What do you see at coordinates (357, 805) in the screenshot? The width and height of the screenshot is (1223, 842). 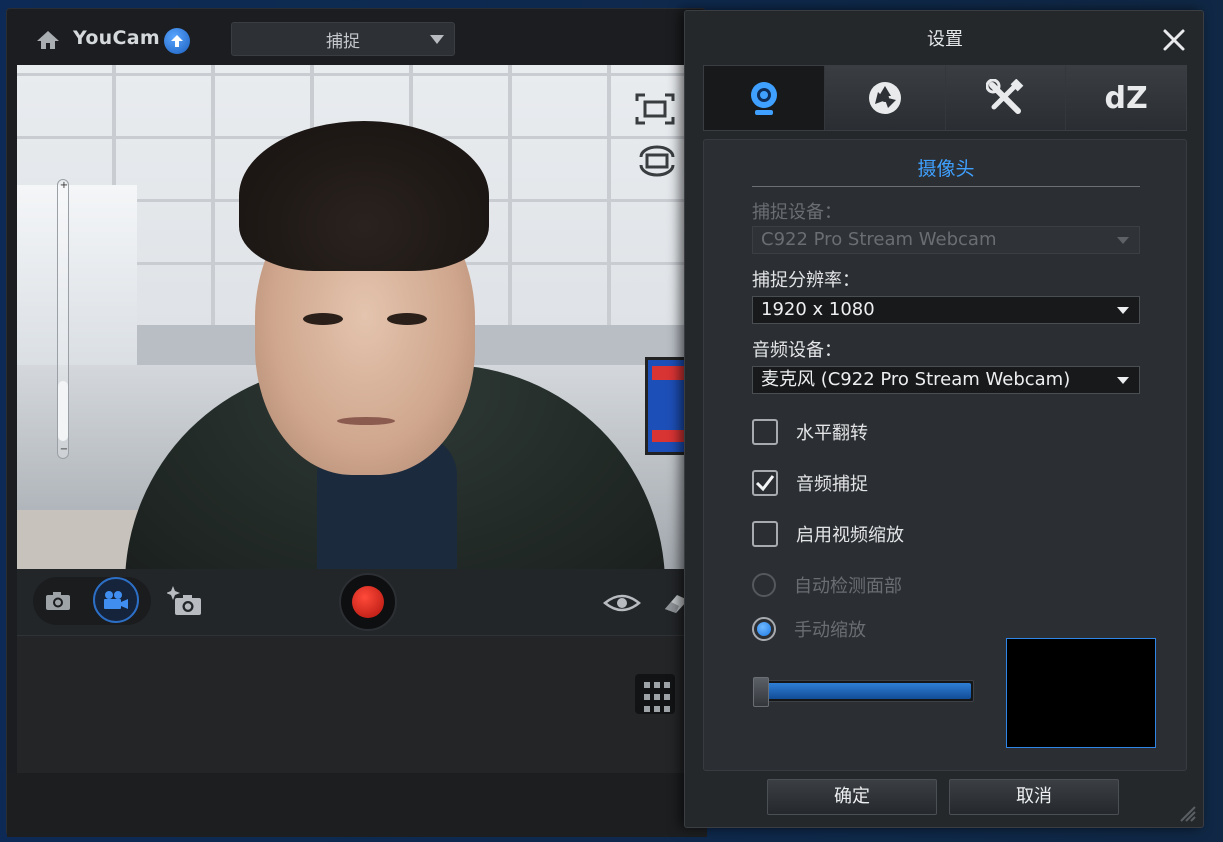 I see `status-bar` at bounding box center [357, 805].